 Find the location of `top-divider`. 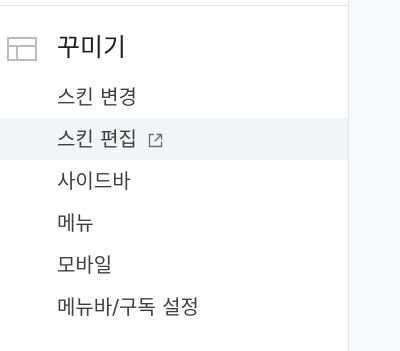

top-divider is located at coordinates (174, 5).